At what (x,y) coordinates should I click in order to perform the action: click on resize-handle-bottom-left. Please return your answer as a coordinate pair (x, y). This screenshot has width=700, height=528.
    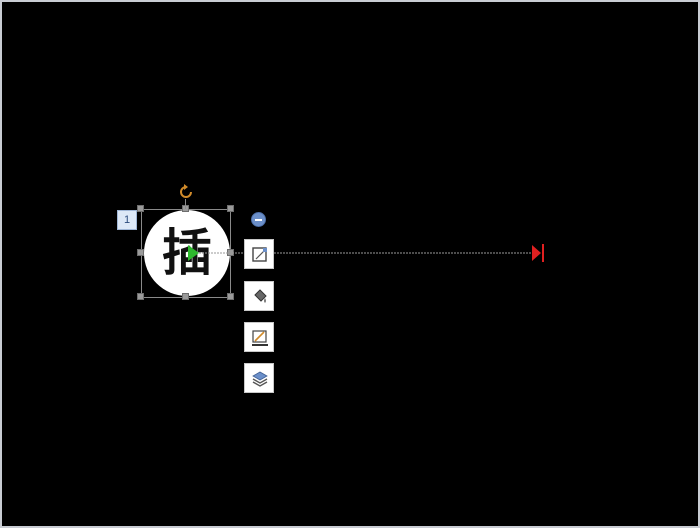
    Looking at the image, I should click on (140, 296).